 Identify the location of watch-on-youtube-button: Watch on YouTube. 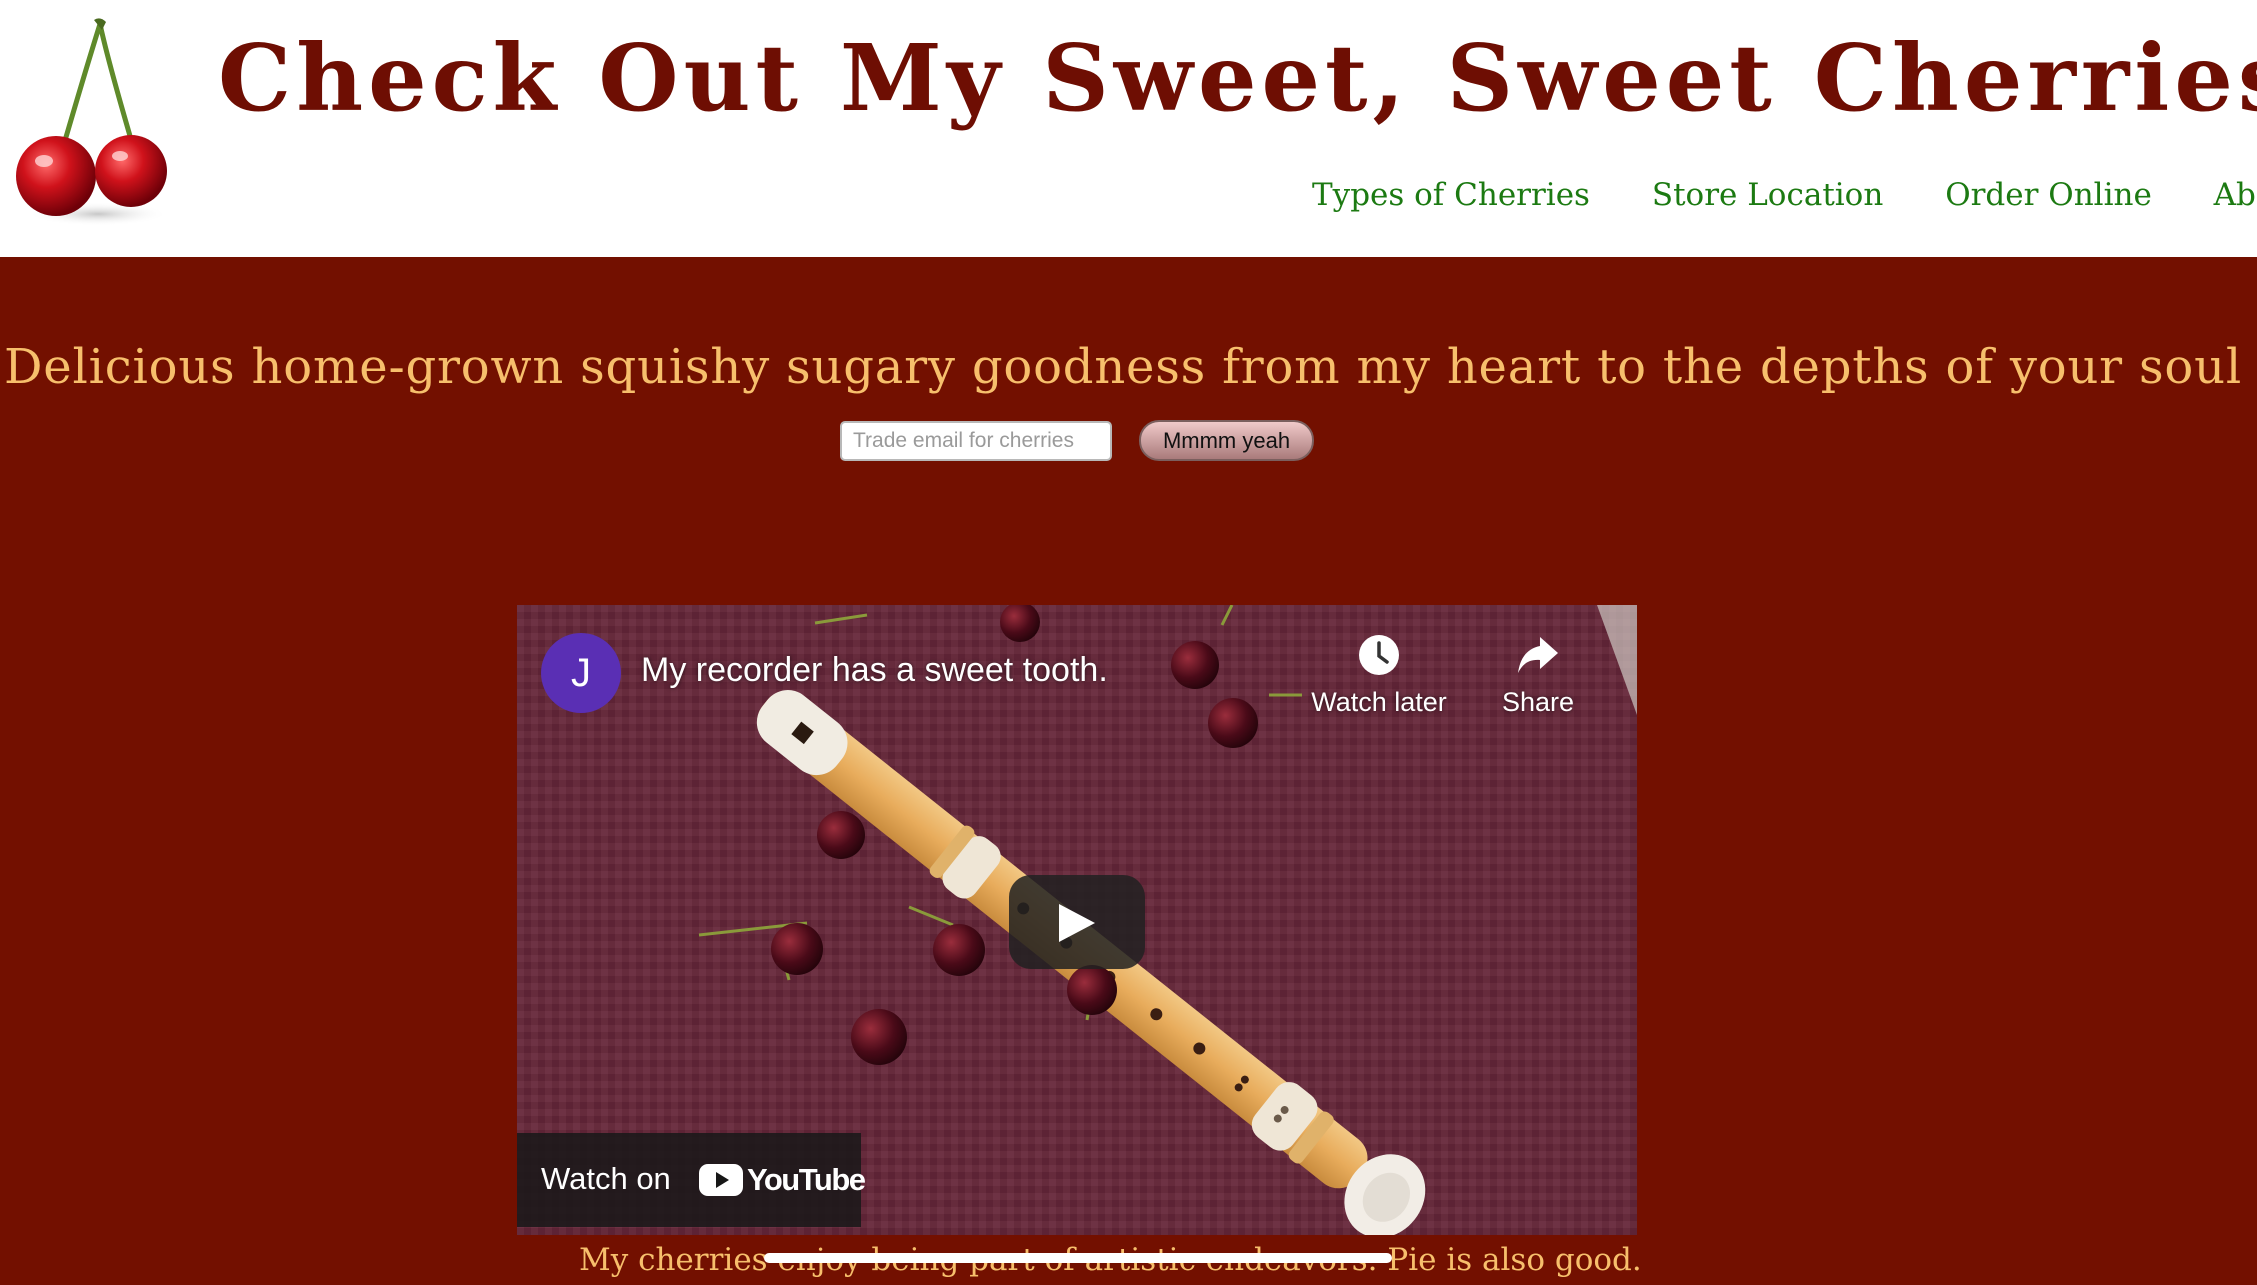
(691, 1180).